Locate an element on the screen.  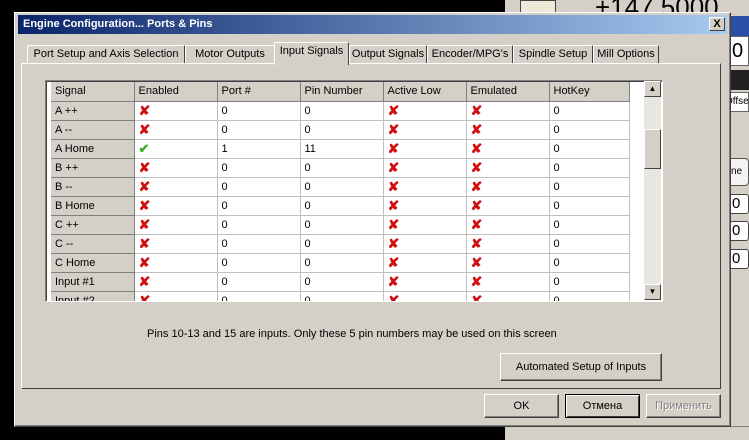
table-row: A Home ✔ 1 11 ✘ ✘ 0 is located at coordinates (340, 149).